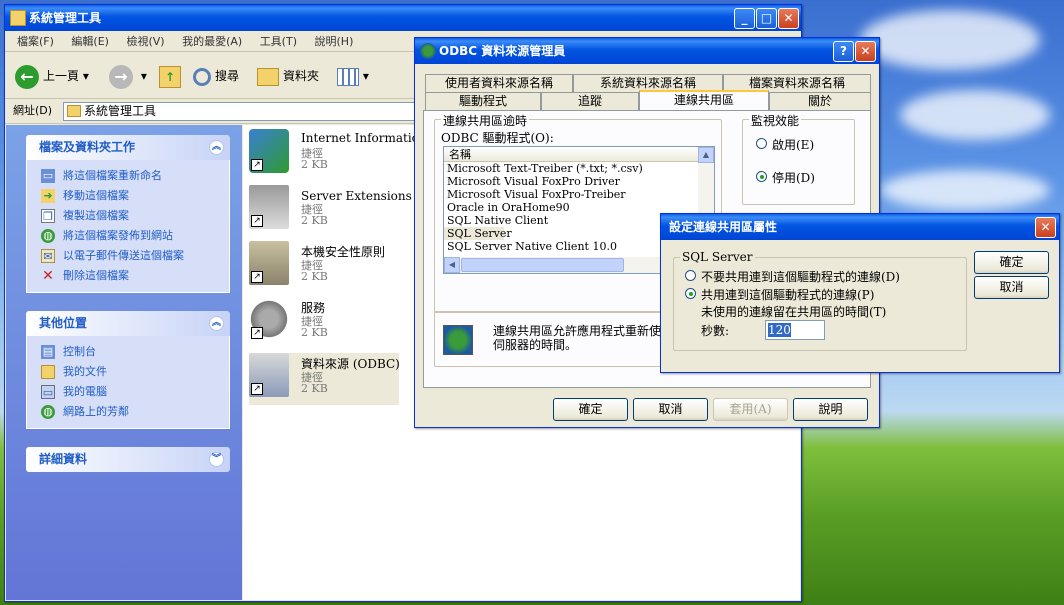 The width and height of the screenshot is (1064, 605). I want to click on forward-button: → ▾, so click(128, 76).